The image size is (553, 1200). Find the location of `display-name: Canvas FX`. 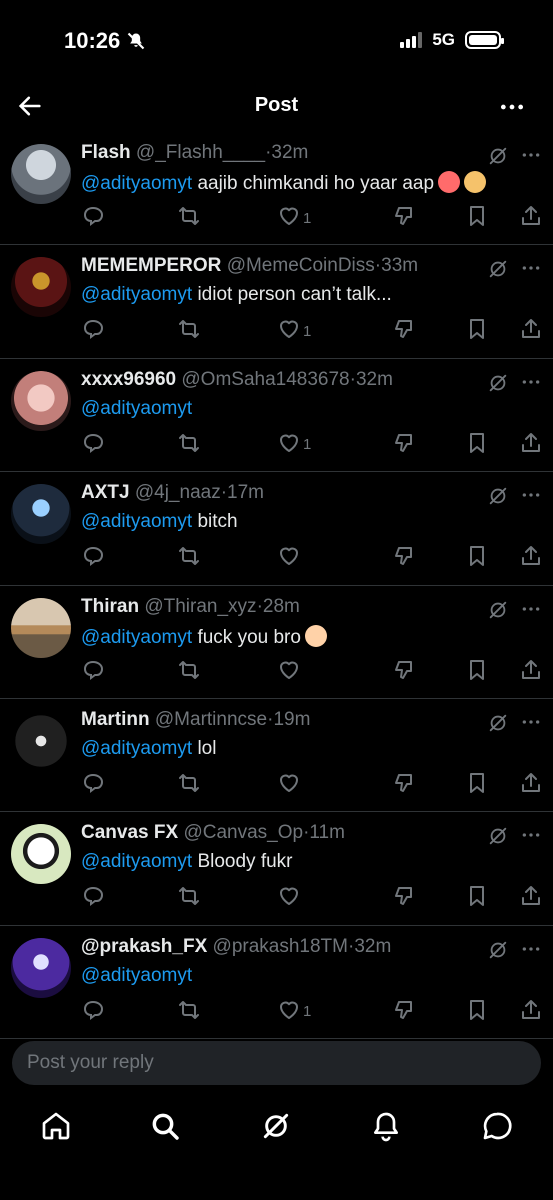

display-name: Canvas FX is located at coordinates (129, 832).